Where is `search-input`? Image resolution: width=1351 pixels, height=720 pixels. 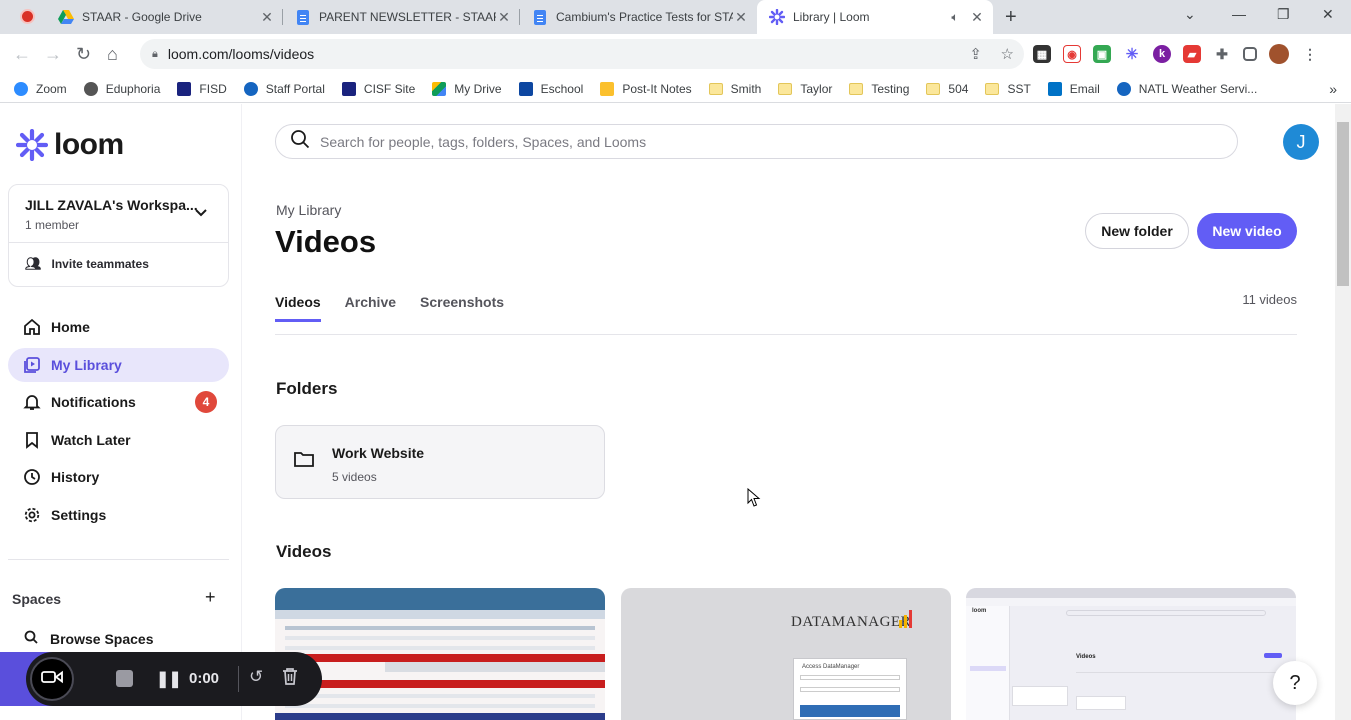
search-input is located at coordinates (750, 141).